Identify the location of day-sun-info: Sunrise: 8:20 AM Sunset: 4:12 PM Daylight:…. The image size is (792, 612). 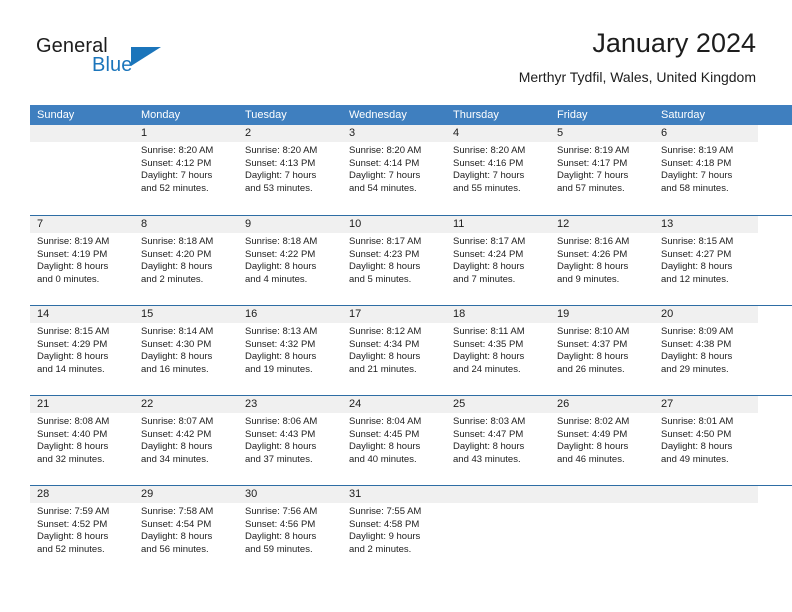
(189, 170).